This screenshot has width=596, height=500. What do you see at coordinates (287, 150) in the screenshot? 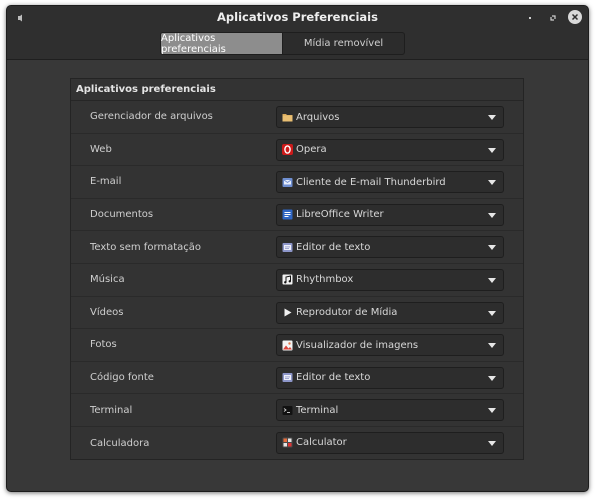
I see `opera-icon` at bounding box center [287, 150].